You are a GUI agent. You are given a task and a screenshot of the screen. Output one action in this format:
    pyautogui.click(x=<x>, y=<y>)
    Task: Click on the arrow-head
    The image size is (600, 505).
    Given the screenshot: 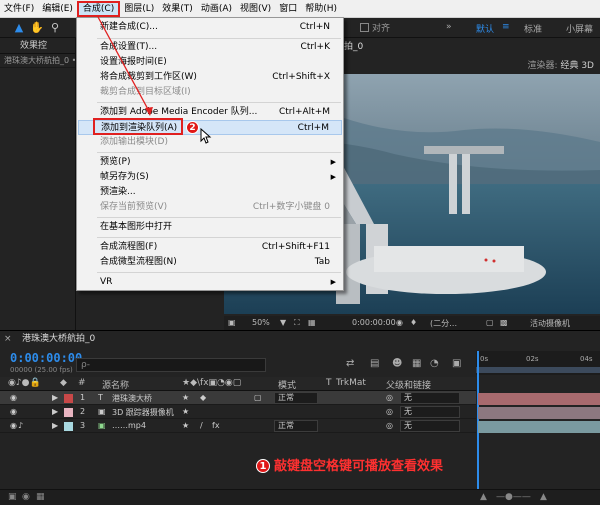 What is the action you would take?
    pyautogui.click(x=149, y=111)
    